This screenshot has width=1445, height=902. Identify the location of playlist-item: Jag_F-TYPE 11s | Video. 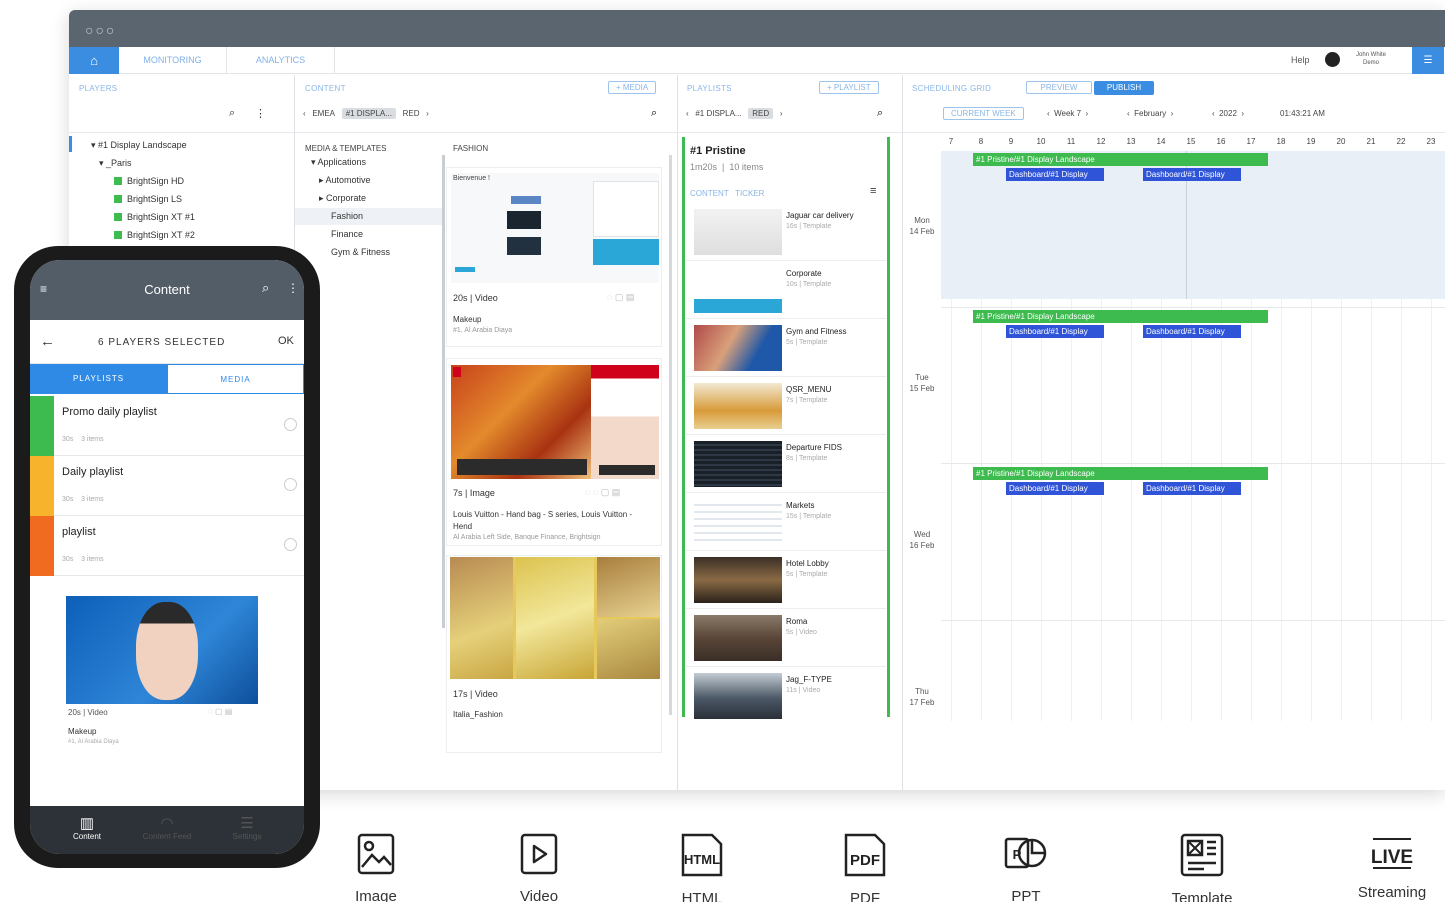
(786, 696).